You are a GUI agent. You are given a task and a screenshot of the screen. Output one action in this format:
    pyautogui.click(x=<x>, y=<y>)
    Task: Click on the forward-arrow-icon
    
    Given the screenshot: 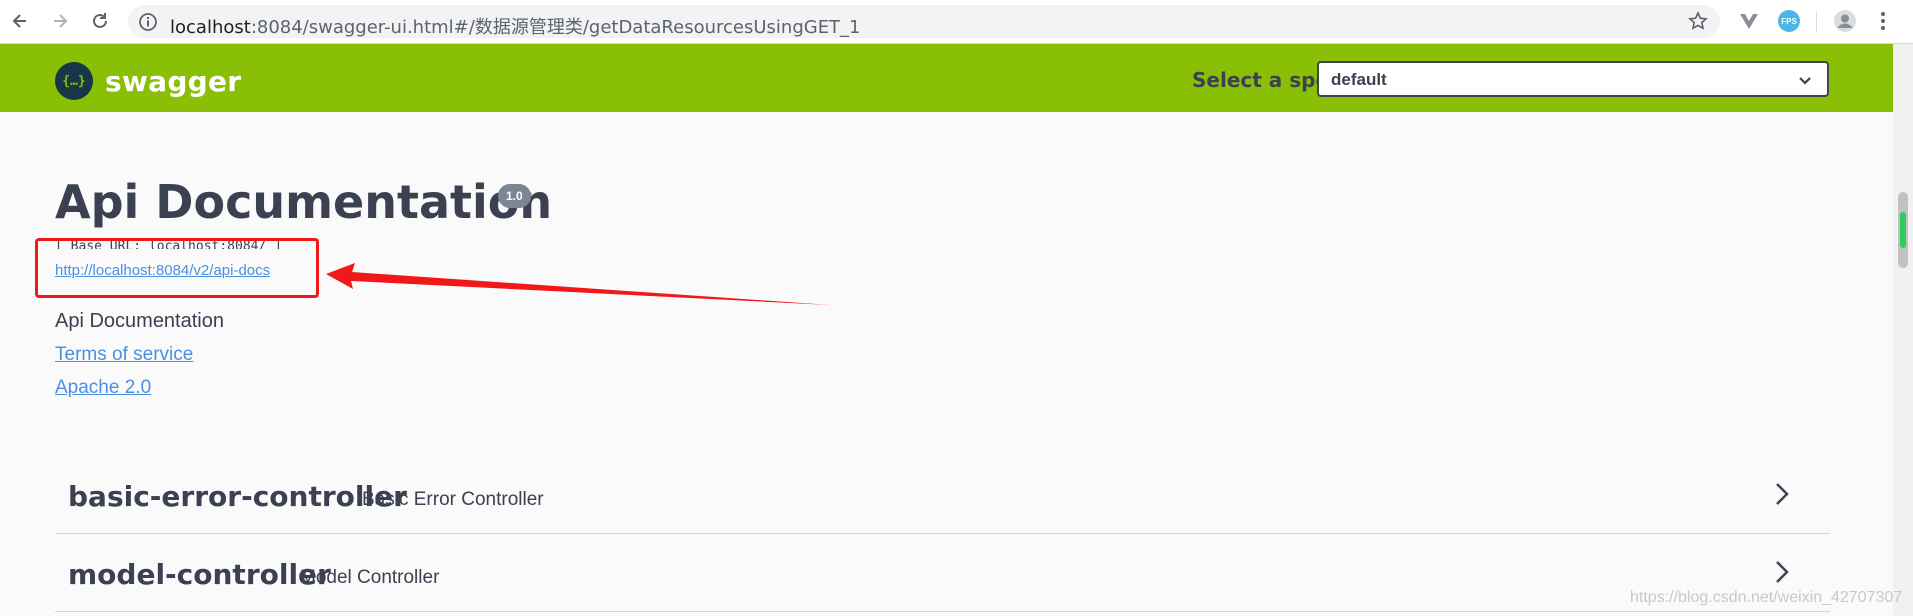 What is the action you would take?
    pyautogui.click(x=61, y=21)
    